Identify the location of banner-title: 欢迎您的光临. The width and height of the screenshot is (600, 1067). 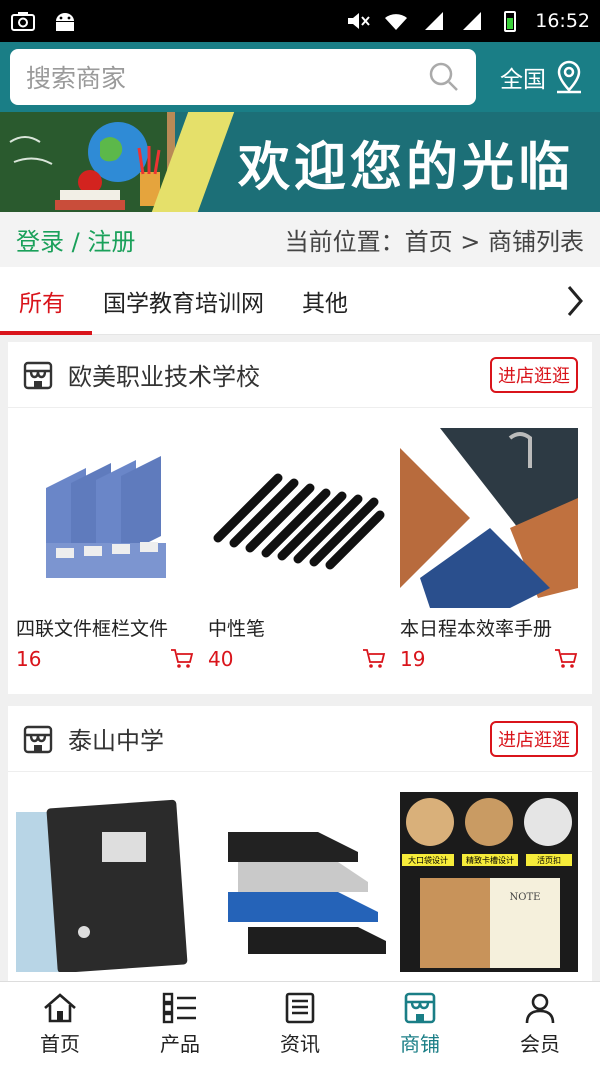
(405, 167).